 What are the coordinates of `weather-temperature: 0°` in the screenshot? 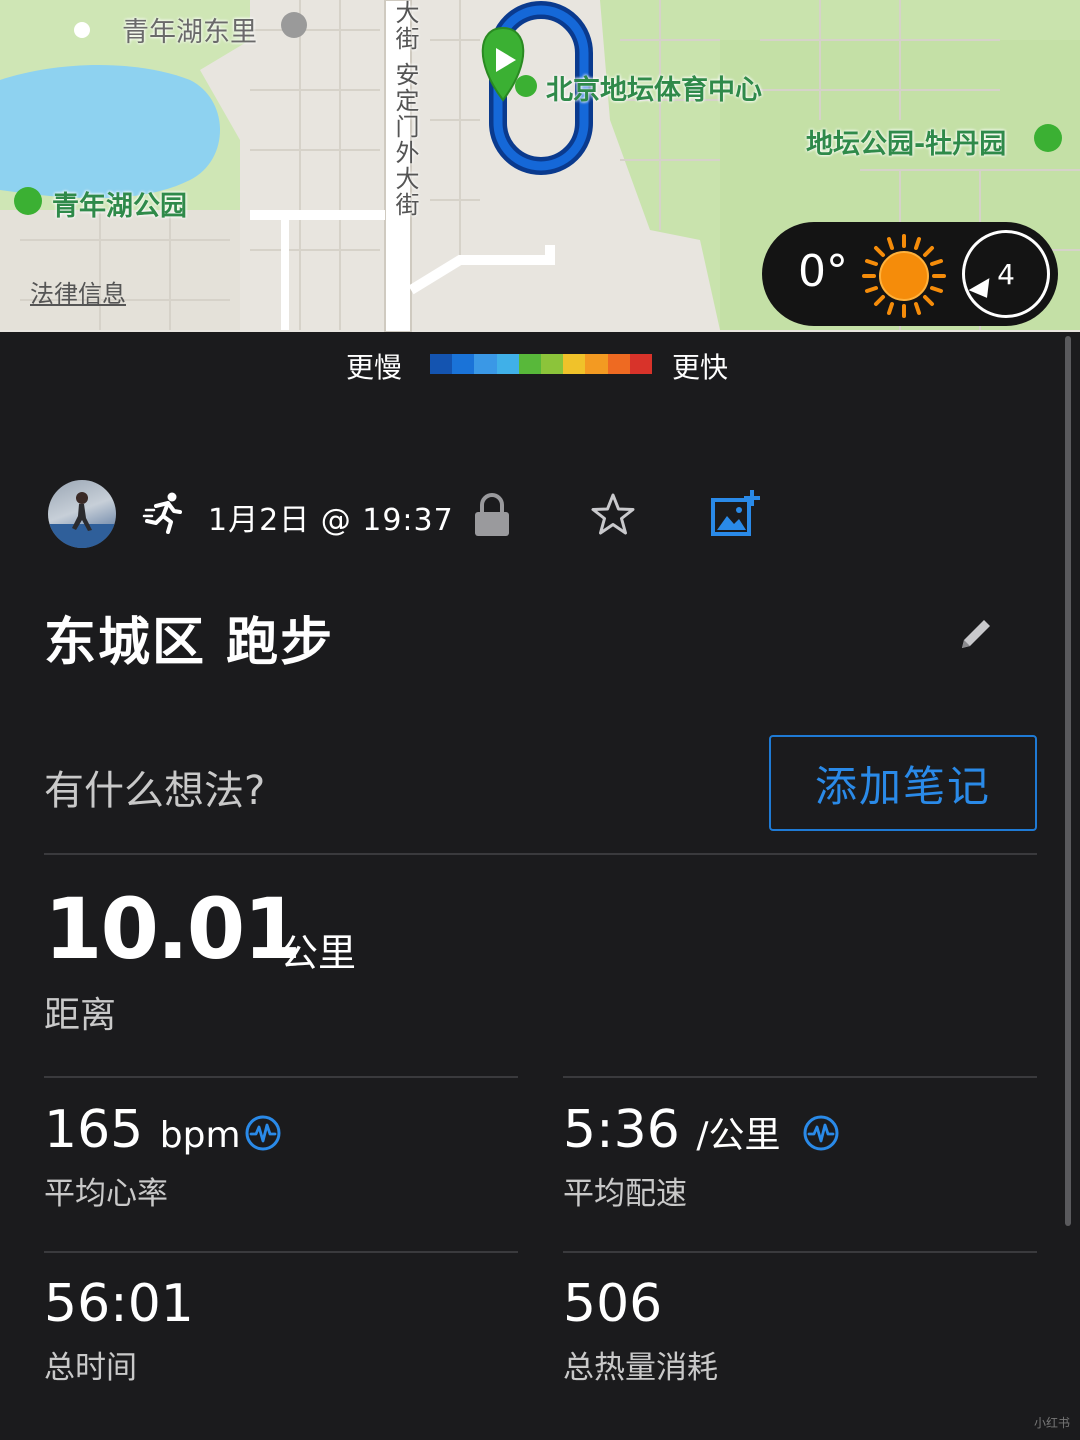 It's located at (823, 271).